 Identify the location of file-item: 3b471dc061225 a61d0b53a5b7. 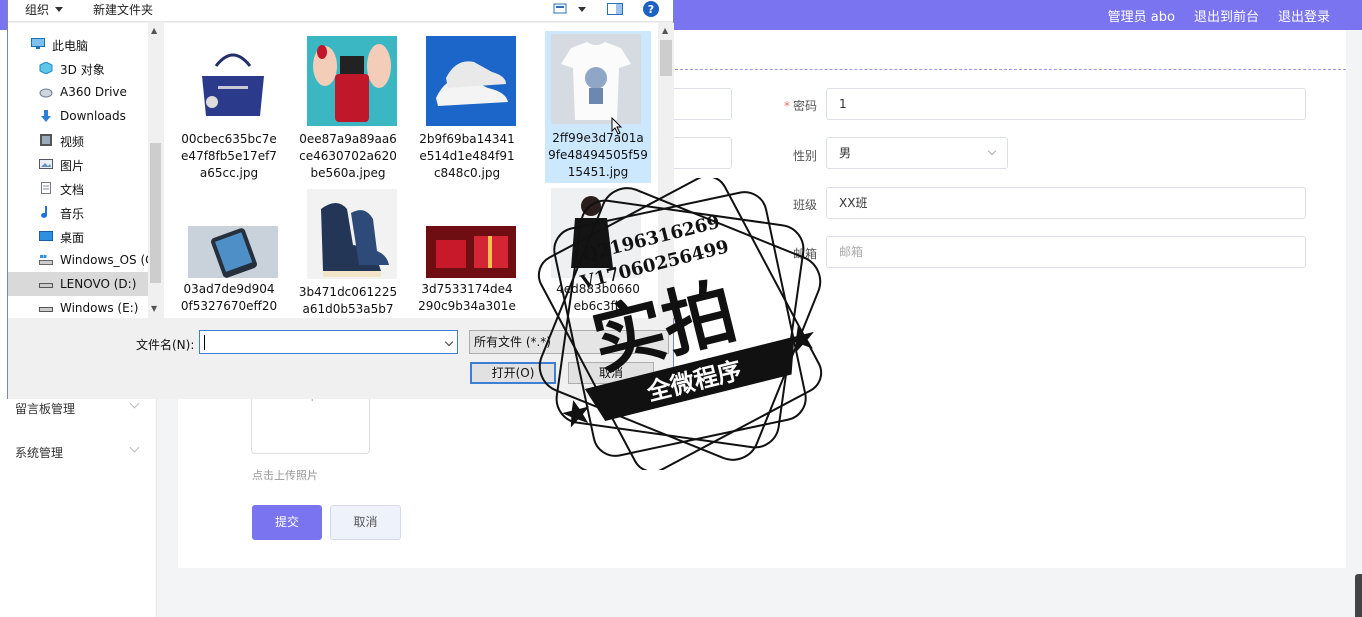
(348, 248).